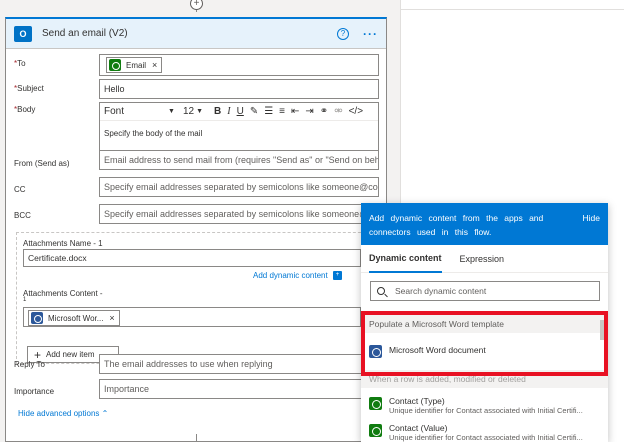 Image resolution: width=624 pixels, height=442 pixels. What do you see at coordinates (239, 89) in the screenshot?
I see `subject-input: Hello` at bounding box center [239, 89].